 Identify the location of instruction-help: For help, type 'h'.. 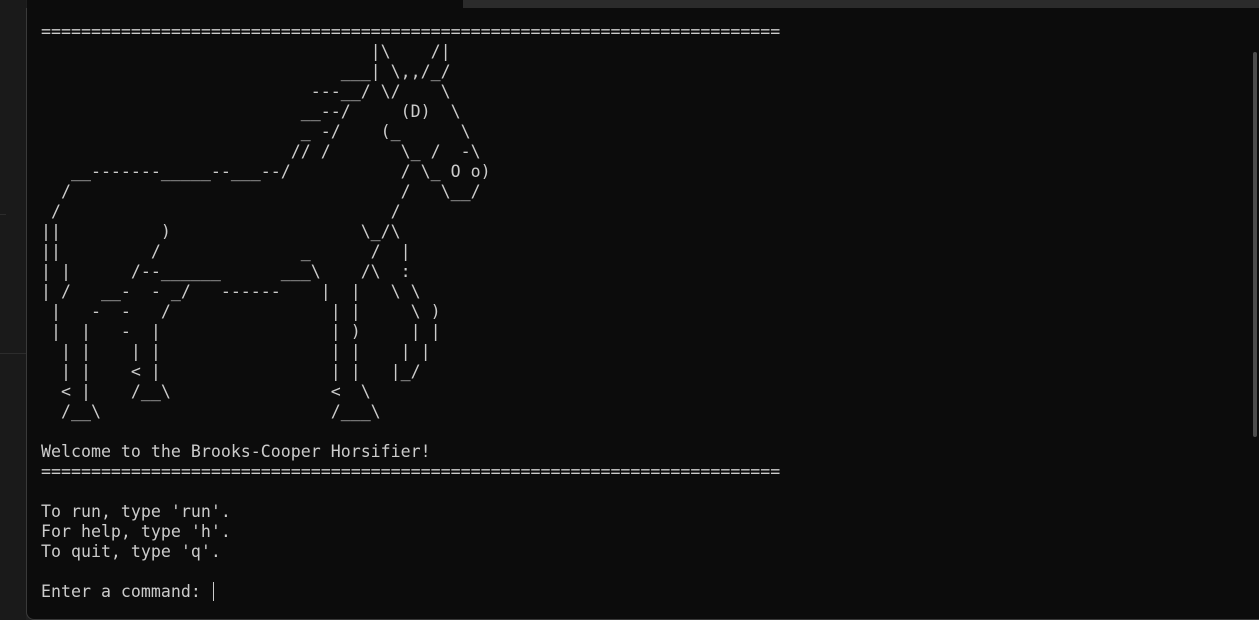
(136, 531).